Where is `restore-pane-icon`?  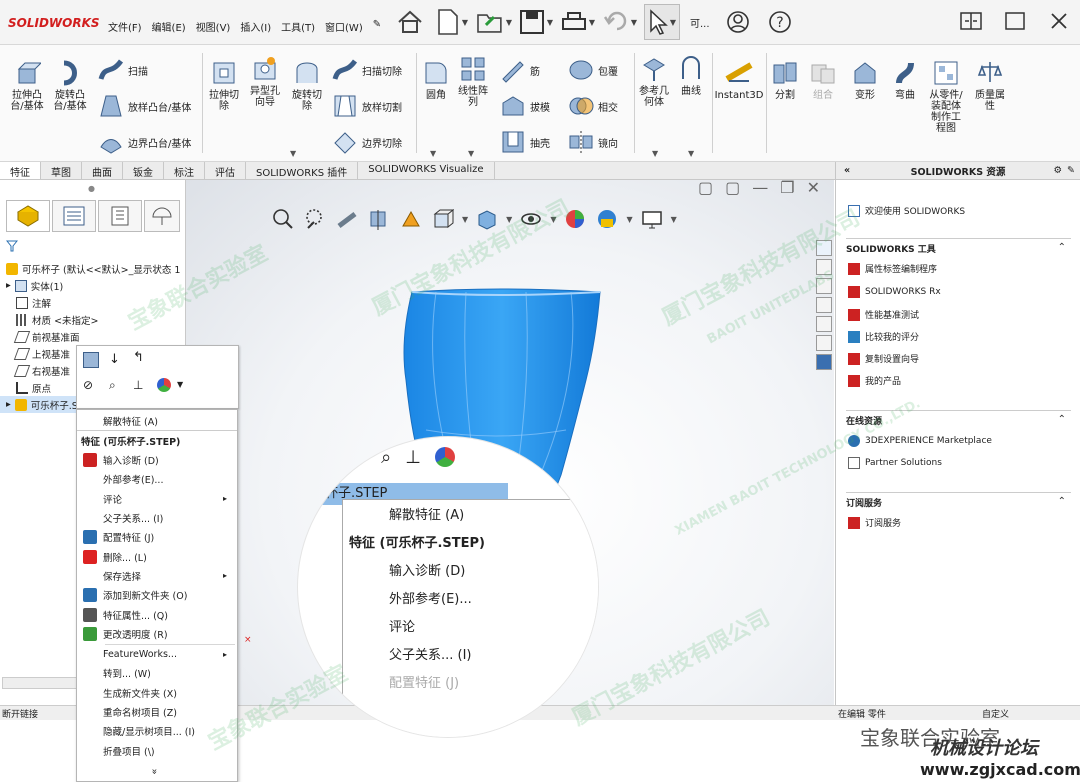
restore-pane-icon is located at coordinates (971, 21).